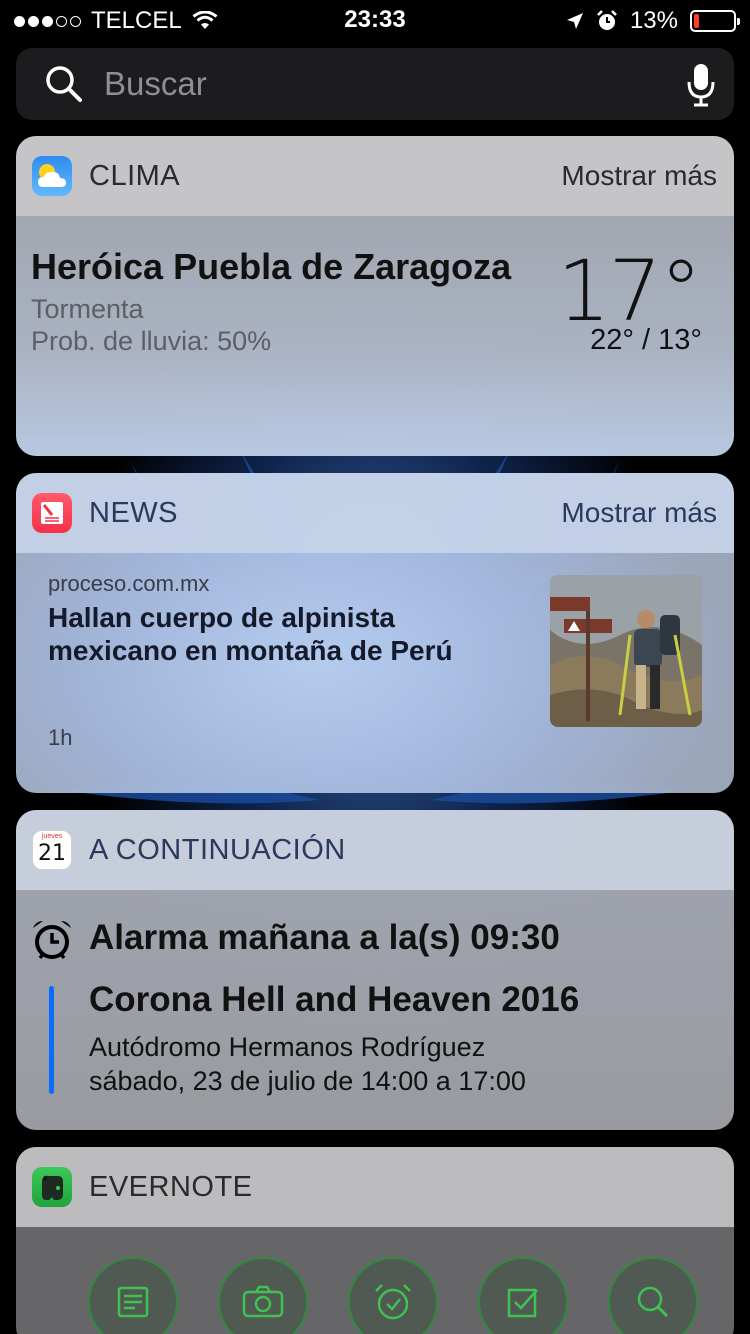  Describe the element at coordinates (51, 1040) in the screenshot. I see `event-color-bar` at that location.